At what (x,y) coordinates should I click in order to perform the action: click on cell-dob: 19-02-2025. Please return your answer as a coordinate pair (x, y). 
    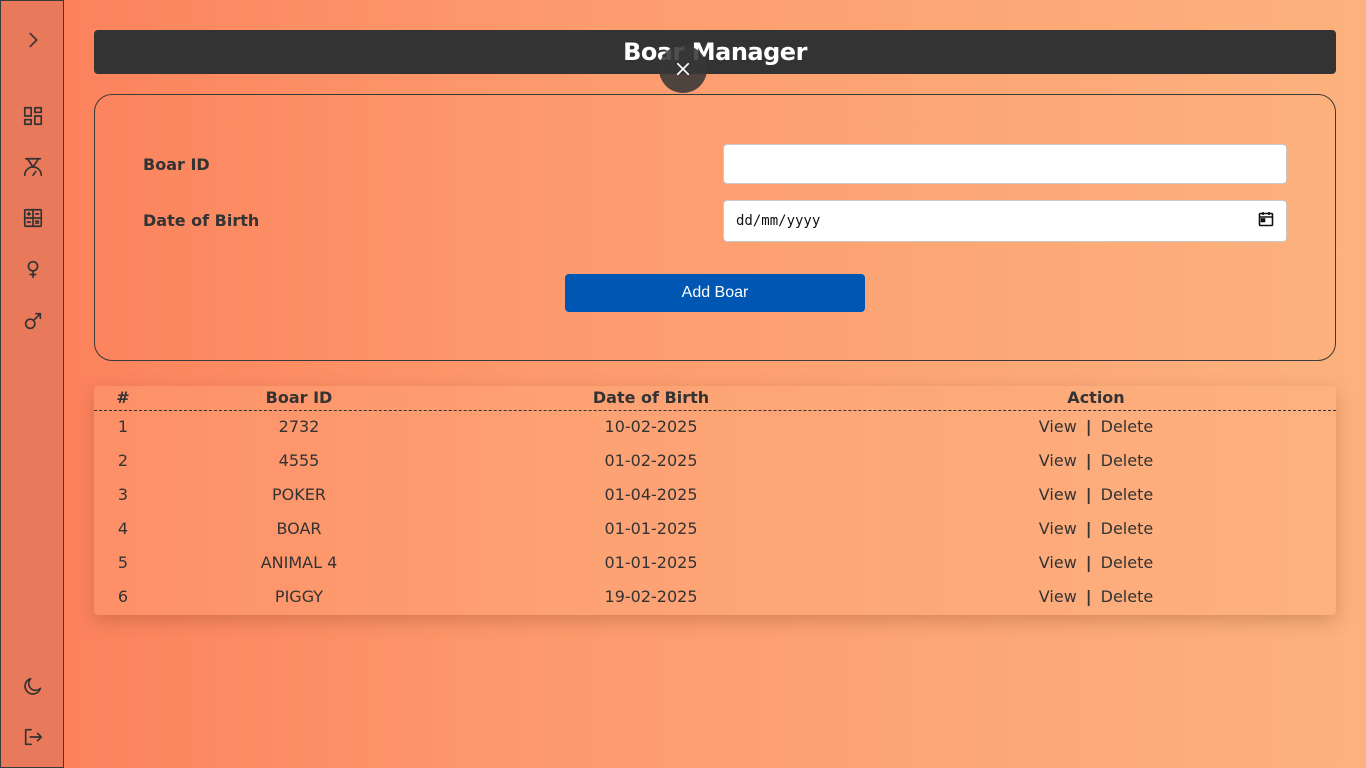
    Looking at the image, I should click on (651, 596).